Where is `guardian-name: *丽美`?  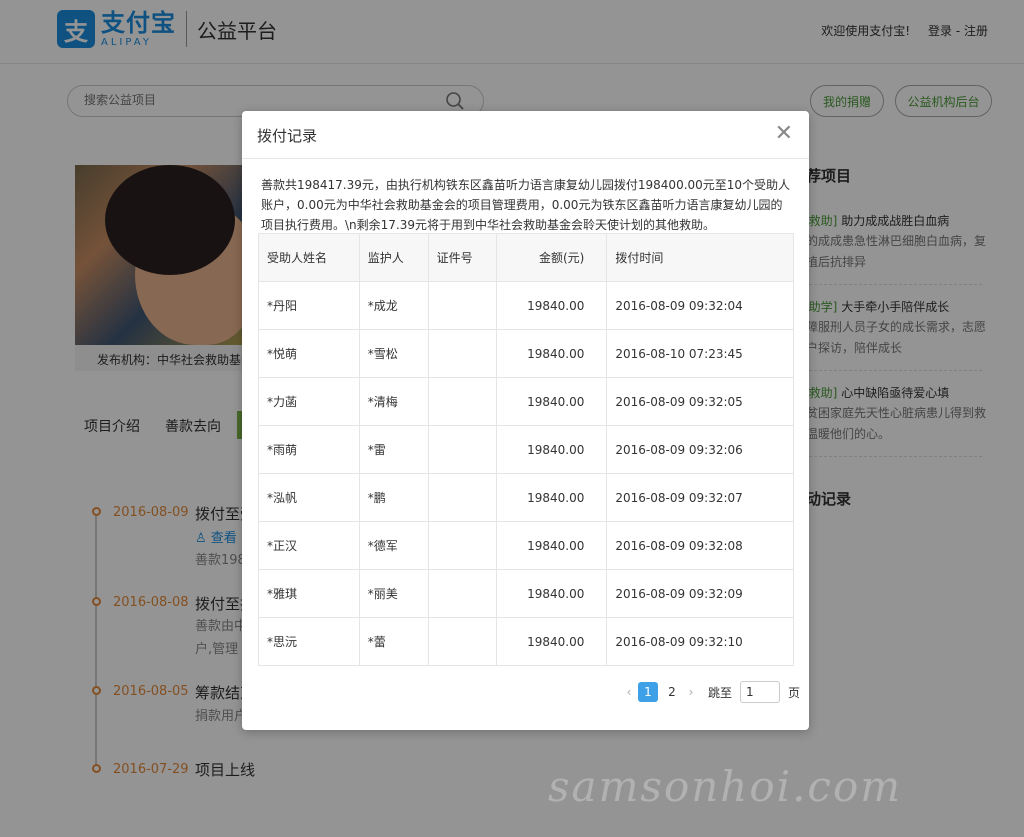 guardian-name: *丽美 is located at coordinates (393, 593).